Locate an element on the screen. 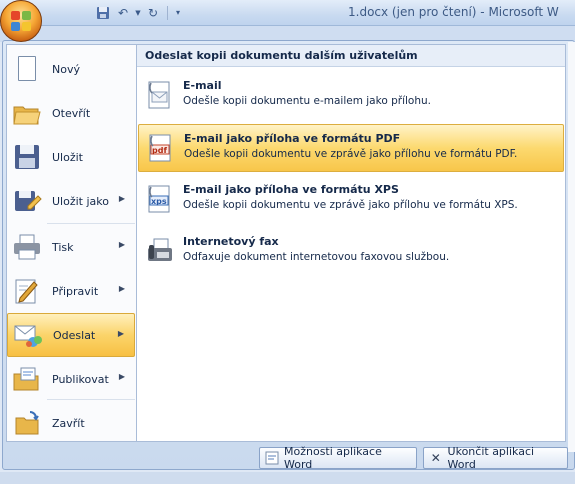  menu-item-close: Zavřít is located at coordinates (71, 423).